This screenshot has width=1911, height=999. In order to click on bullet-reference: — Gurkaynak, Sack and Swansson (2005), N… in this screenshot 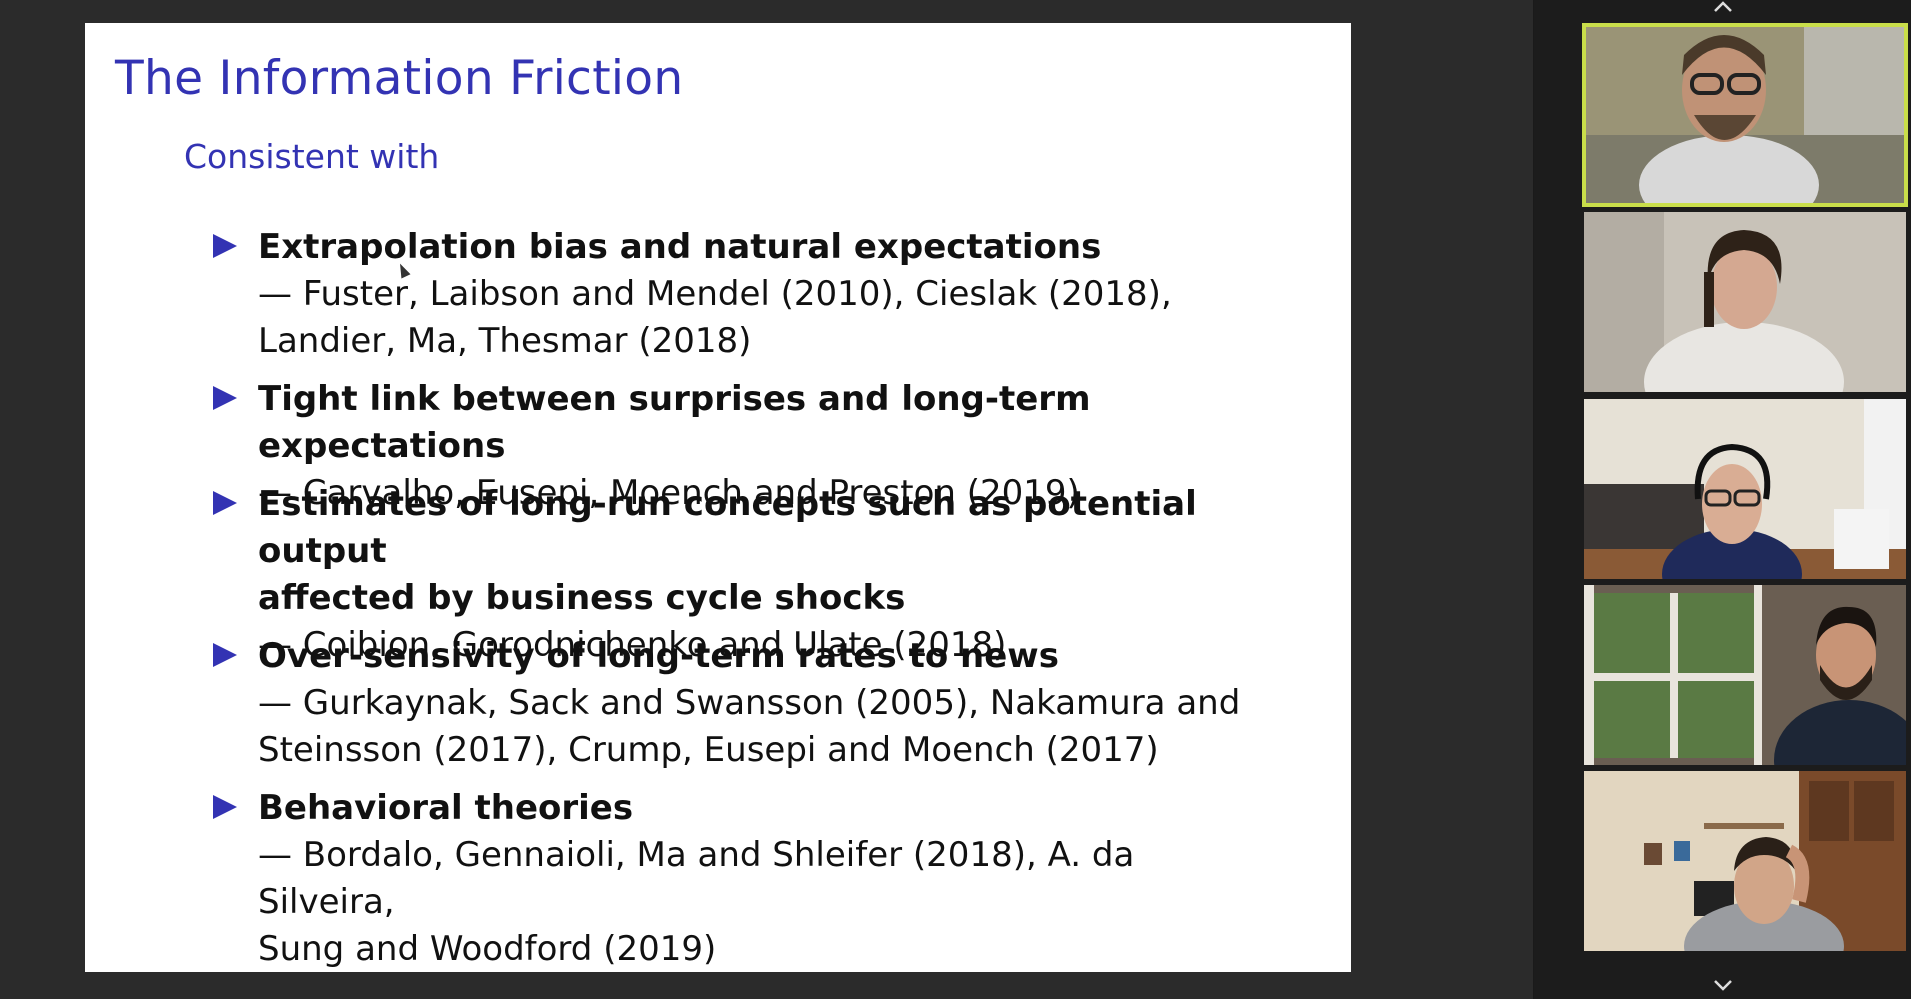, I will do `click(749, 703)`.